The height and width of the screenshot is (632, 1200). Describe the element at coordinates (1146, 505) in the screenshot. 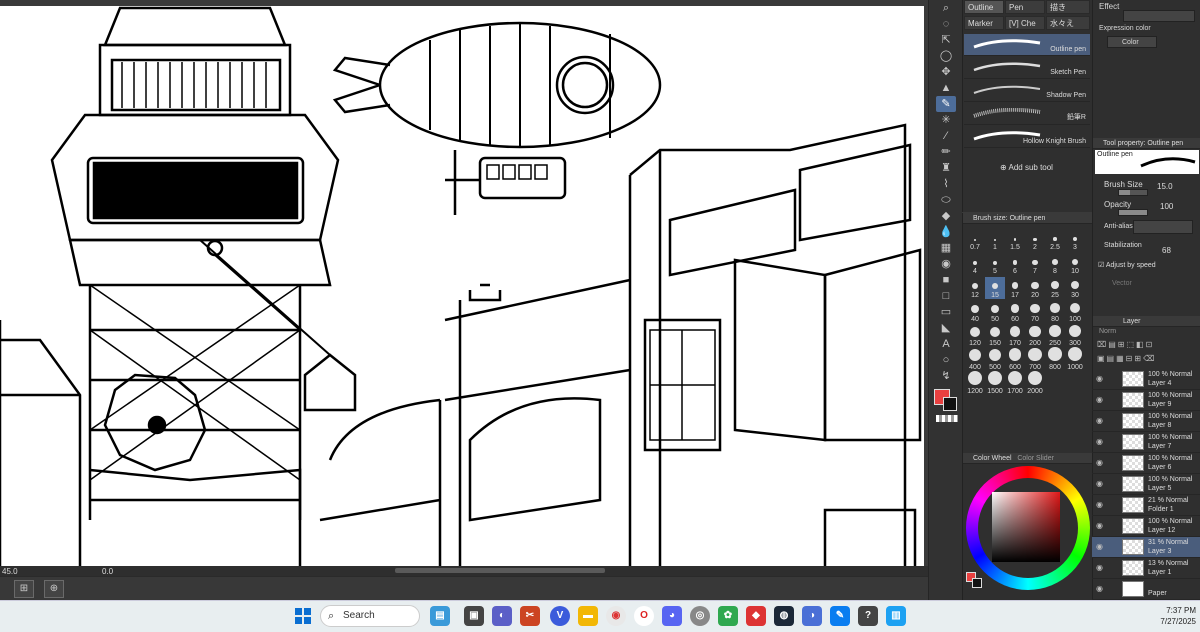

I see `layer-row: ◉ 21 % Normal Folder 1` at that location.